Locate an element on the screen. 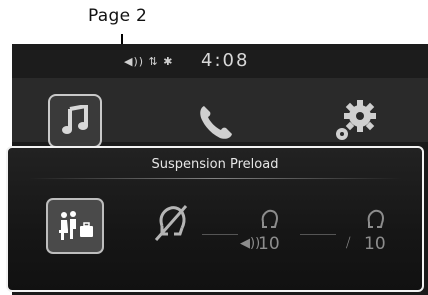  helmet-mute-icon is located at coordinates (375, 218).